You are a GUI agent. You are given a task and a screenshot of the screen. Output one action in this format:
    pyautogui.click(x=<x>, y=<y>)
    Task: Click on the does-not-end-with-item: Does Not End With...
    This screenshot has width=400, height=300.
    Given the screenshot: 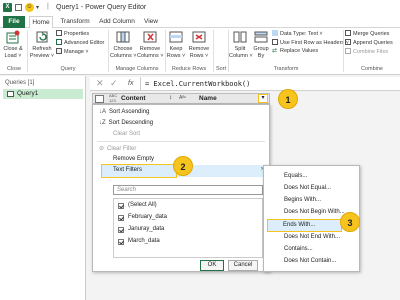 What is the action you would take?
    pyautogui.click(x=312, y=237)
    